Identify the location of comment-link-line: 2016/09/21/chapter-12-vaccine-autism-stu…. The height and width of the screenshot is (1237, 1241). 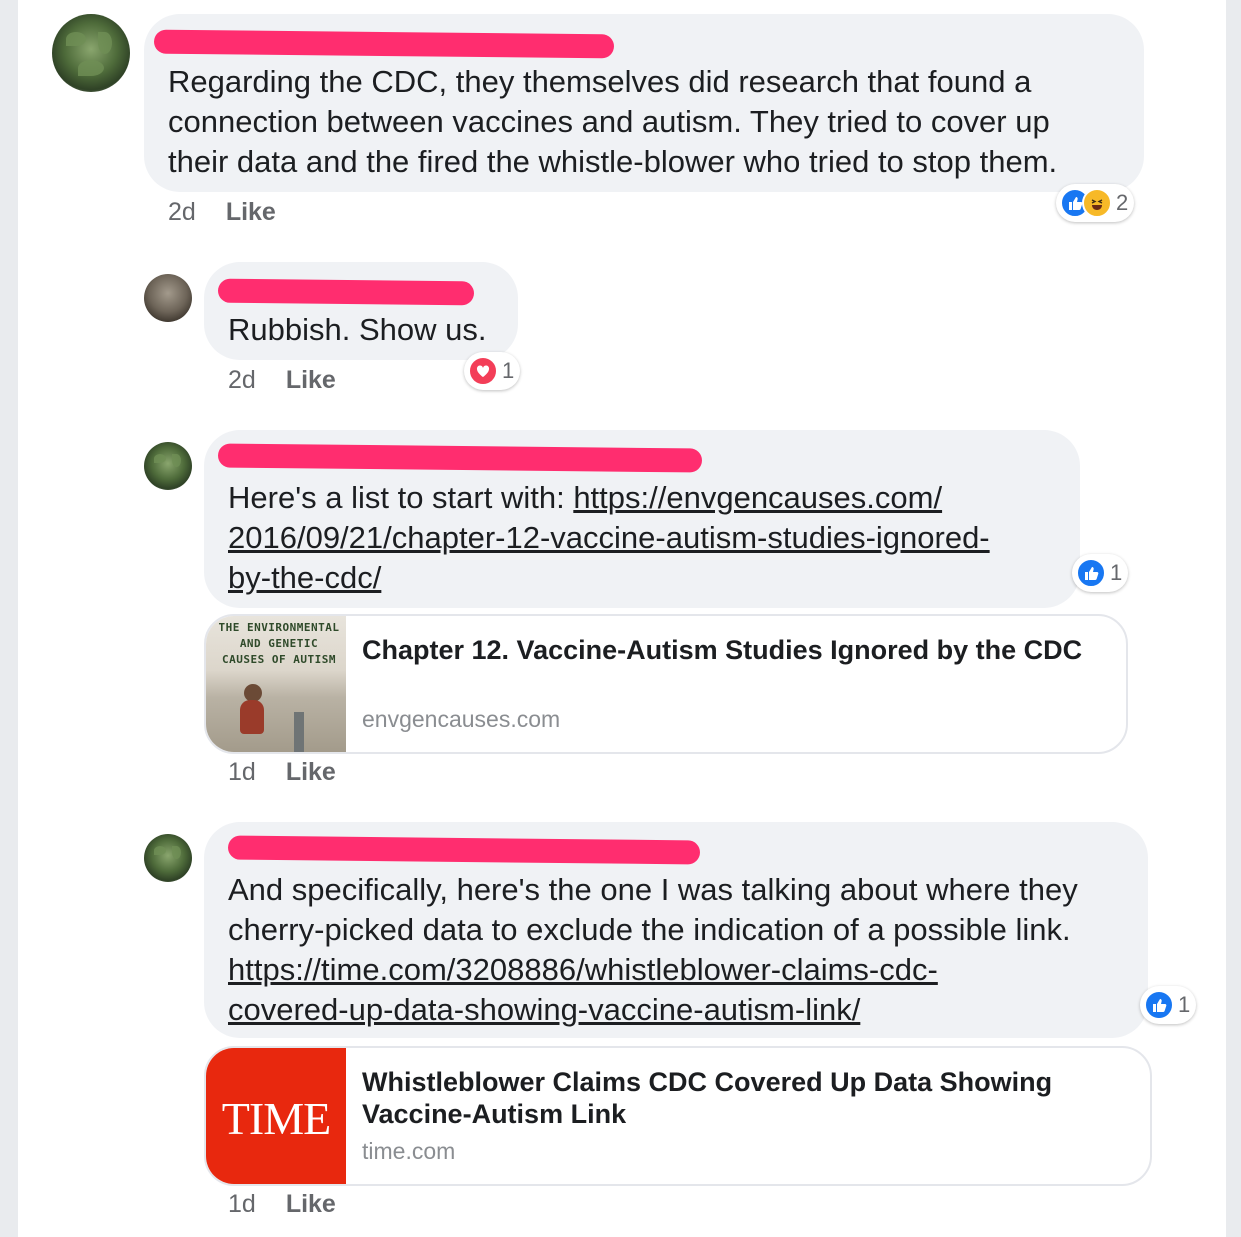
(609, 537).